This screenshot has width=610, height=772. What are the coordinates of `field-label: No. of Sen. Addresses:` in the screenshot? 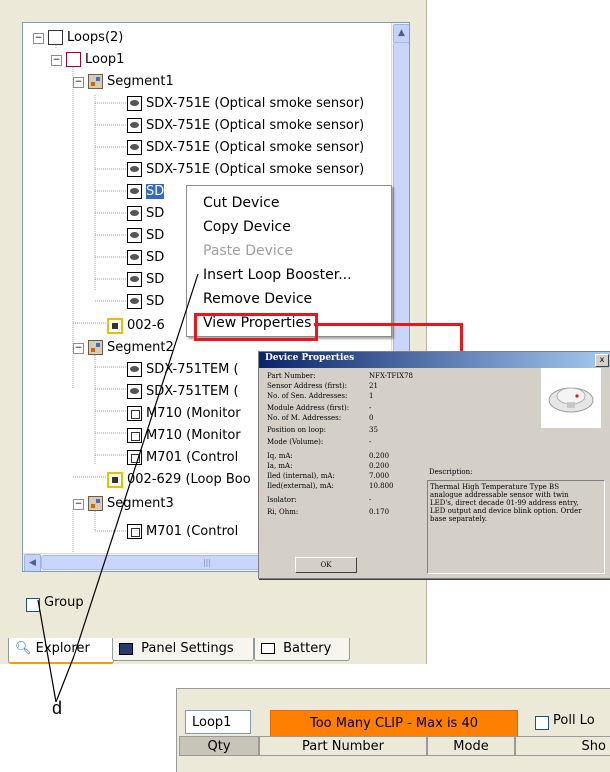 It's located at (307, 396).